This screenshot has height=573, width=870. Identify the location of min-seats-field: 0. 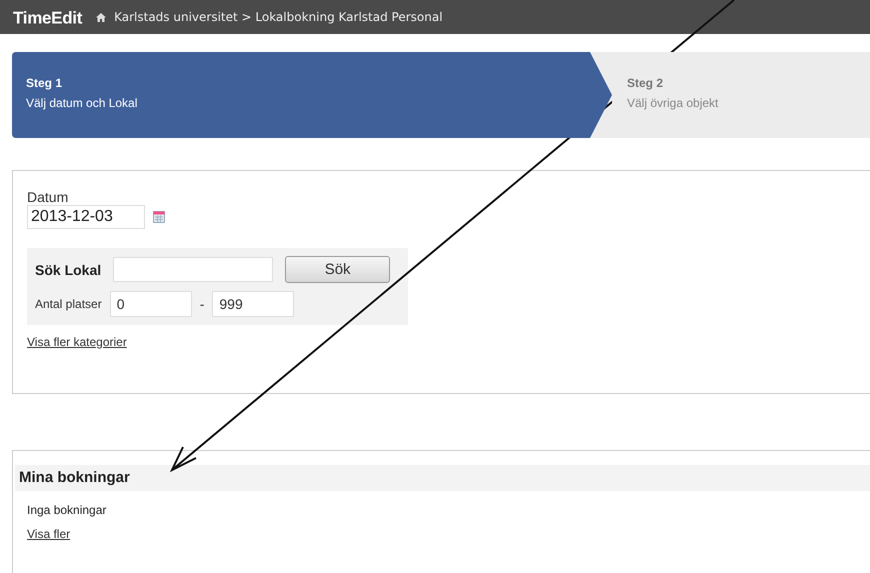
(151, 304).